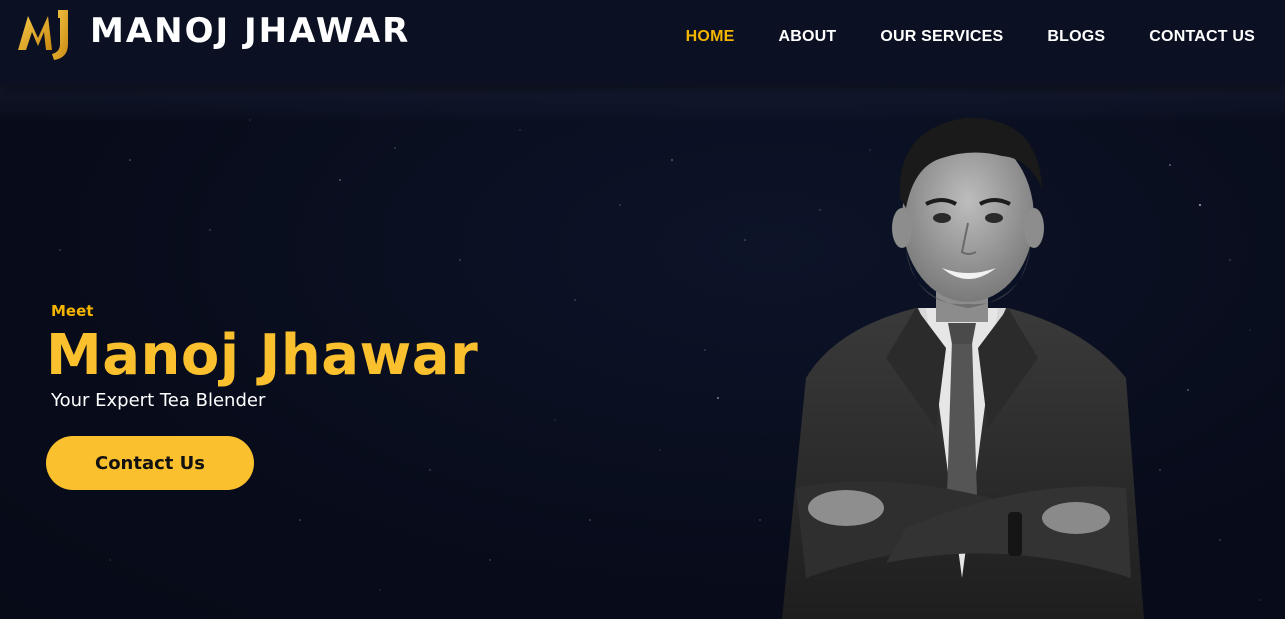  Describe the element at coordinates (710, 37) in the screenshot. I see `nav-item-home: HOME` at that location.